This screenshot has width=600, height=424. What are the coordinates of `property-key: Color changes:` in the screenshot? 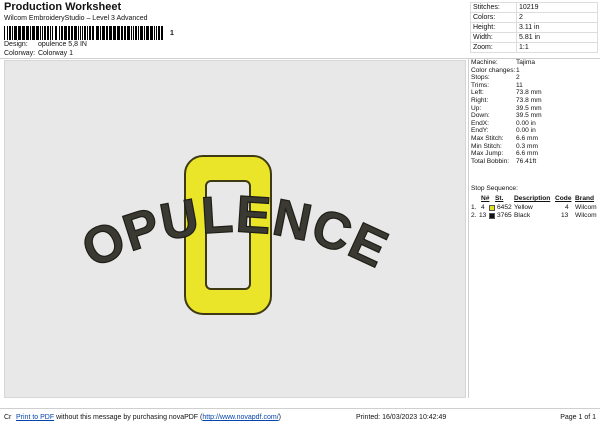 It's located at (493, 70).